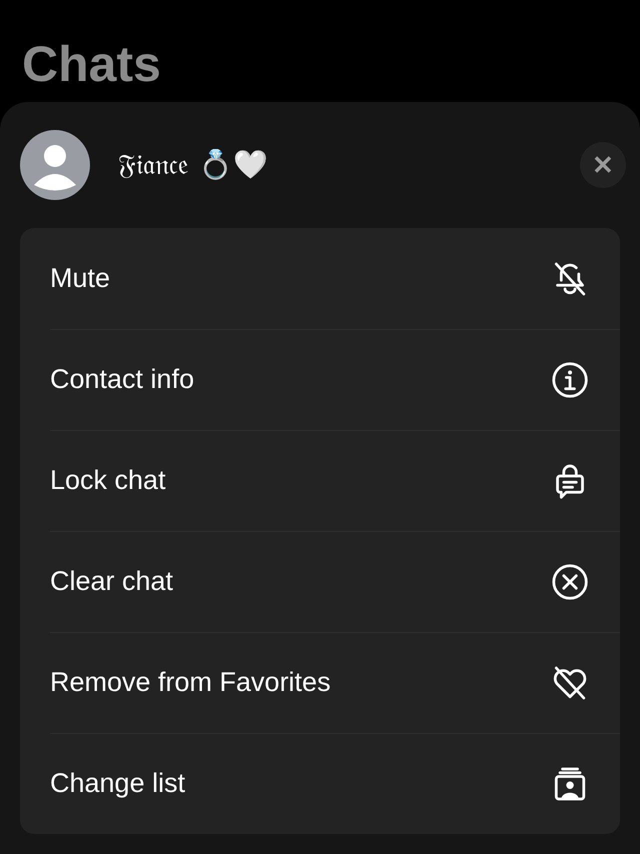  What do you see at coordinates (570, 380) in the screenshot?
I see `info-icon` at bounding box center [570, 380].